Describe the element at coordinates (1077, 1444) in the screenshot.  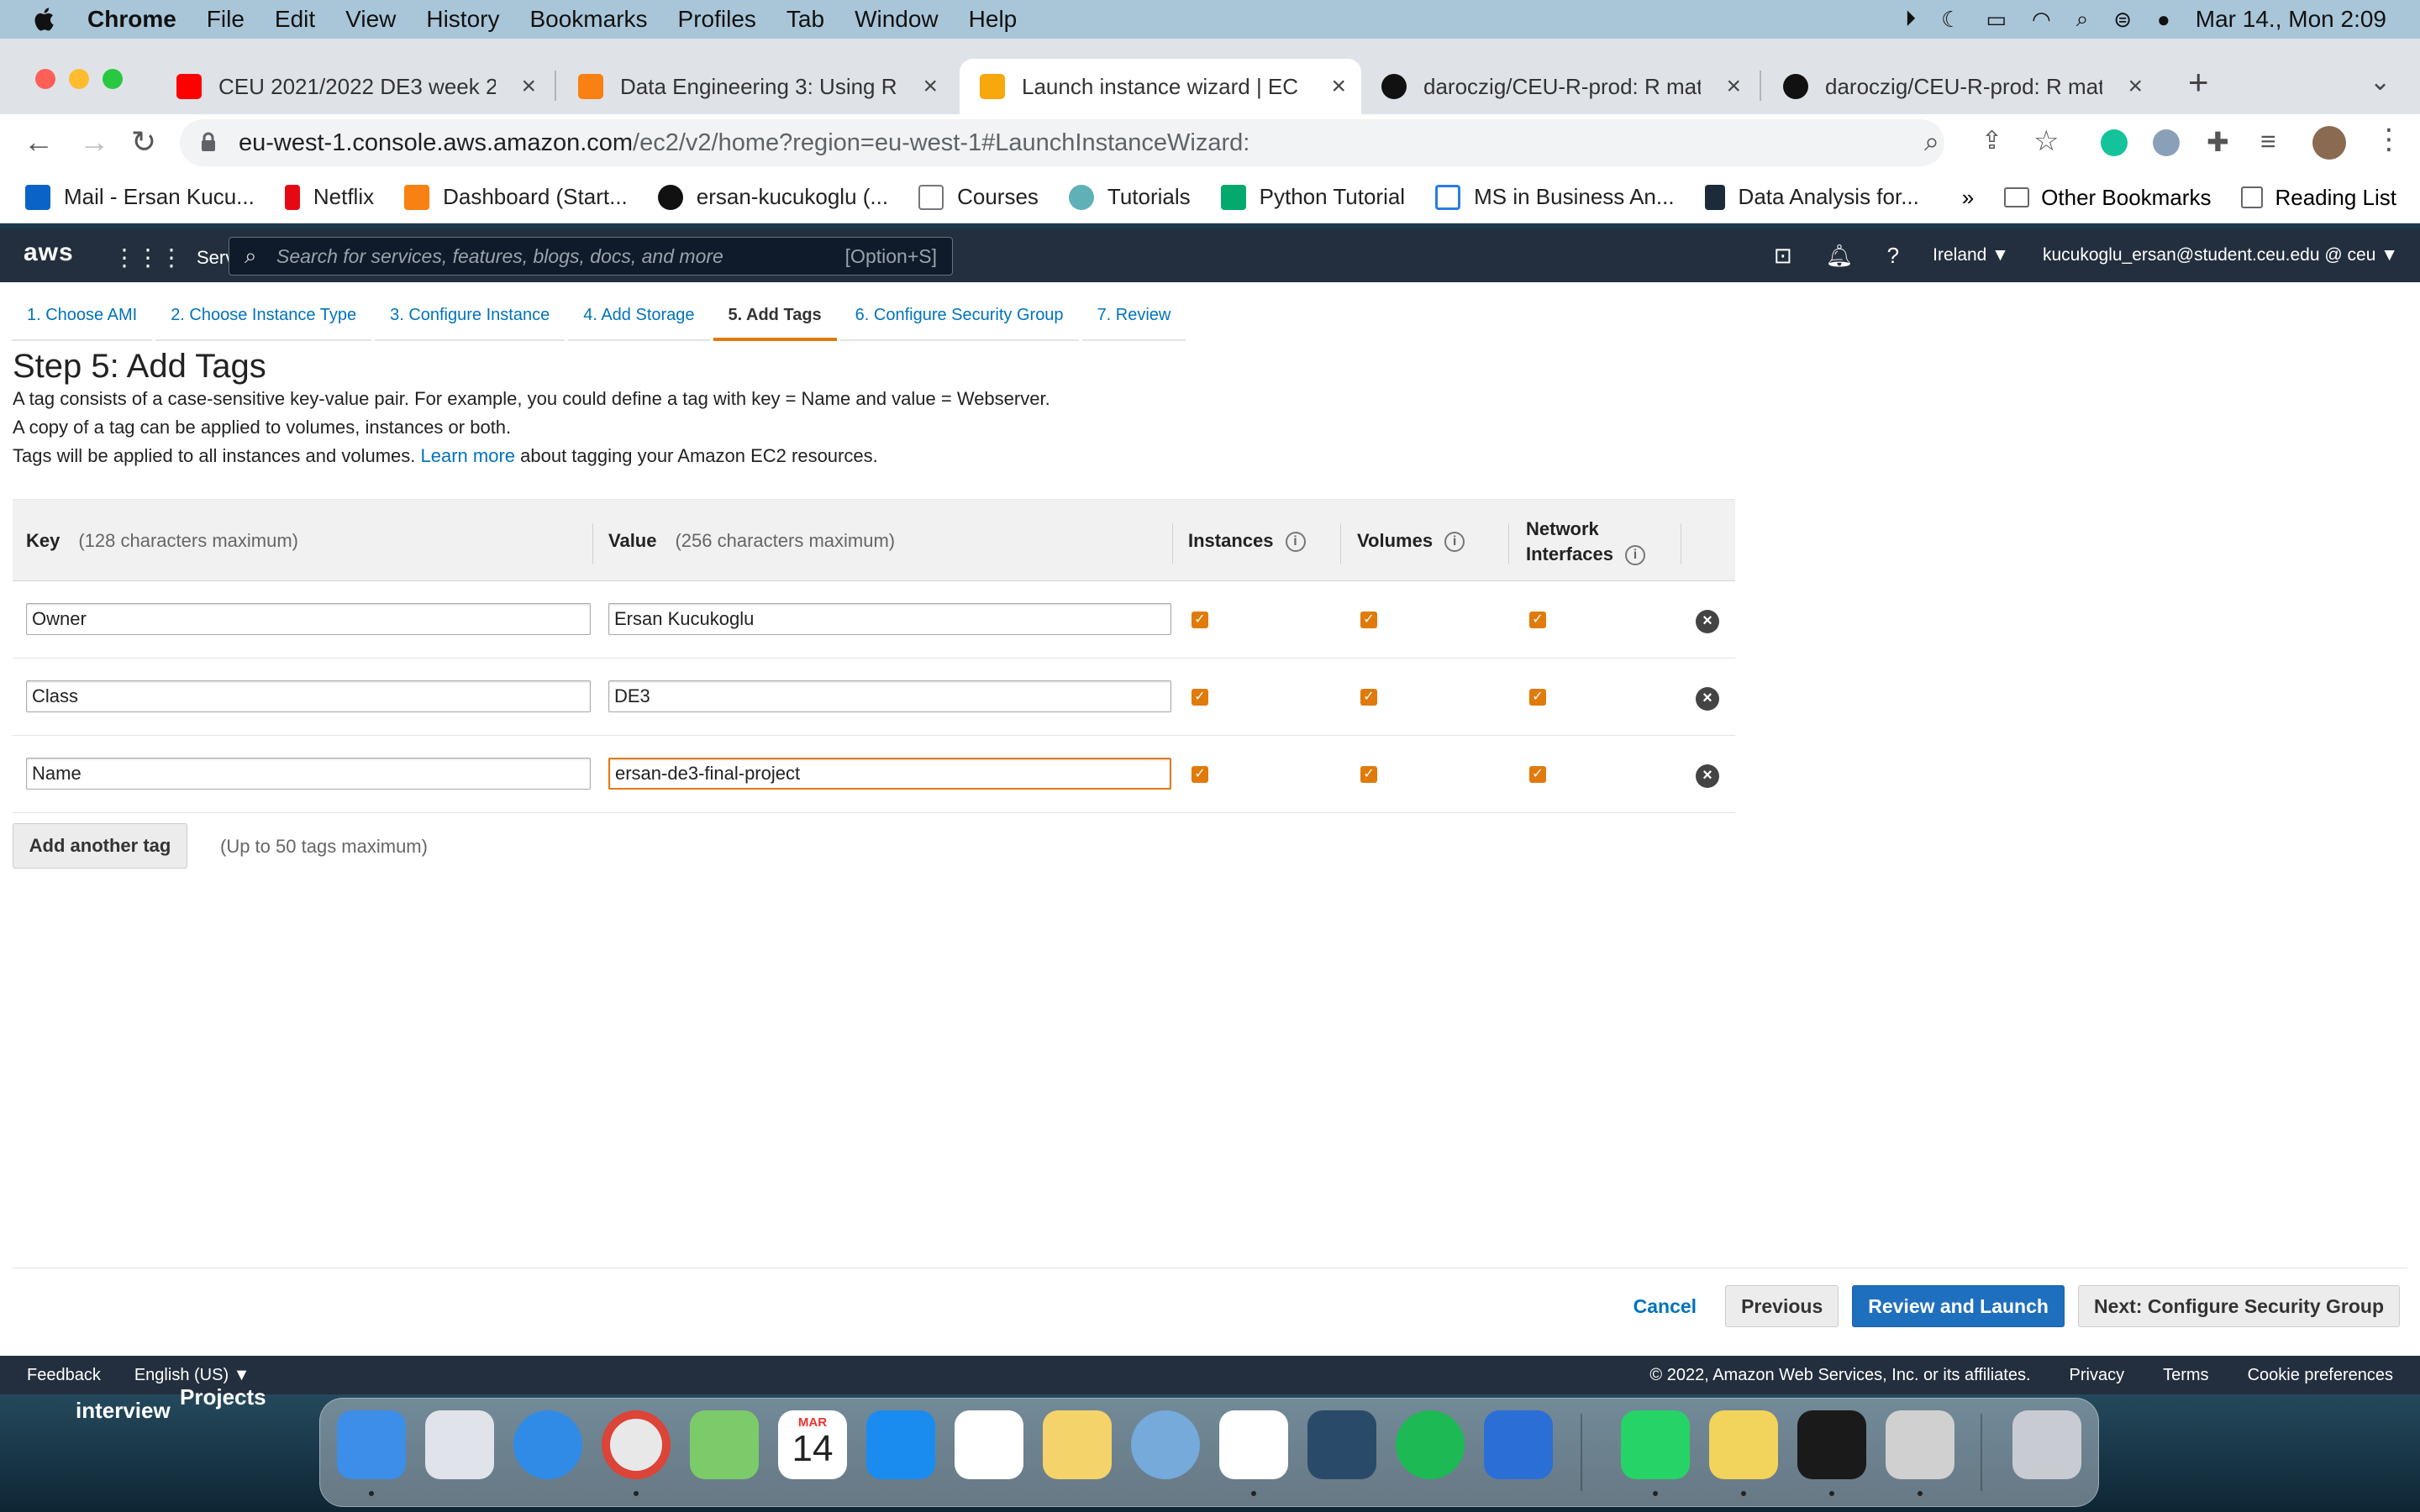
I see `notes-icon` at that location.